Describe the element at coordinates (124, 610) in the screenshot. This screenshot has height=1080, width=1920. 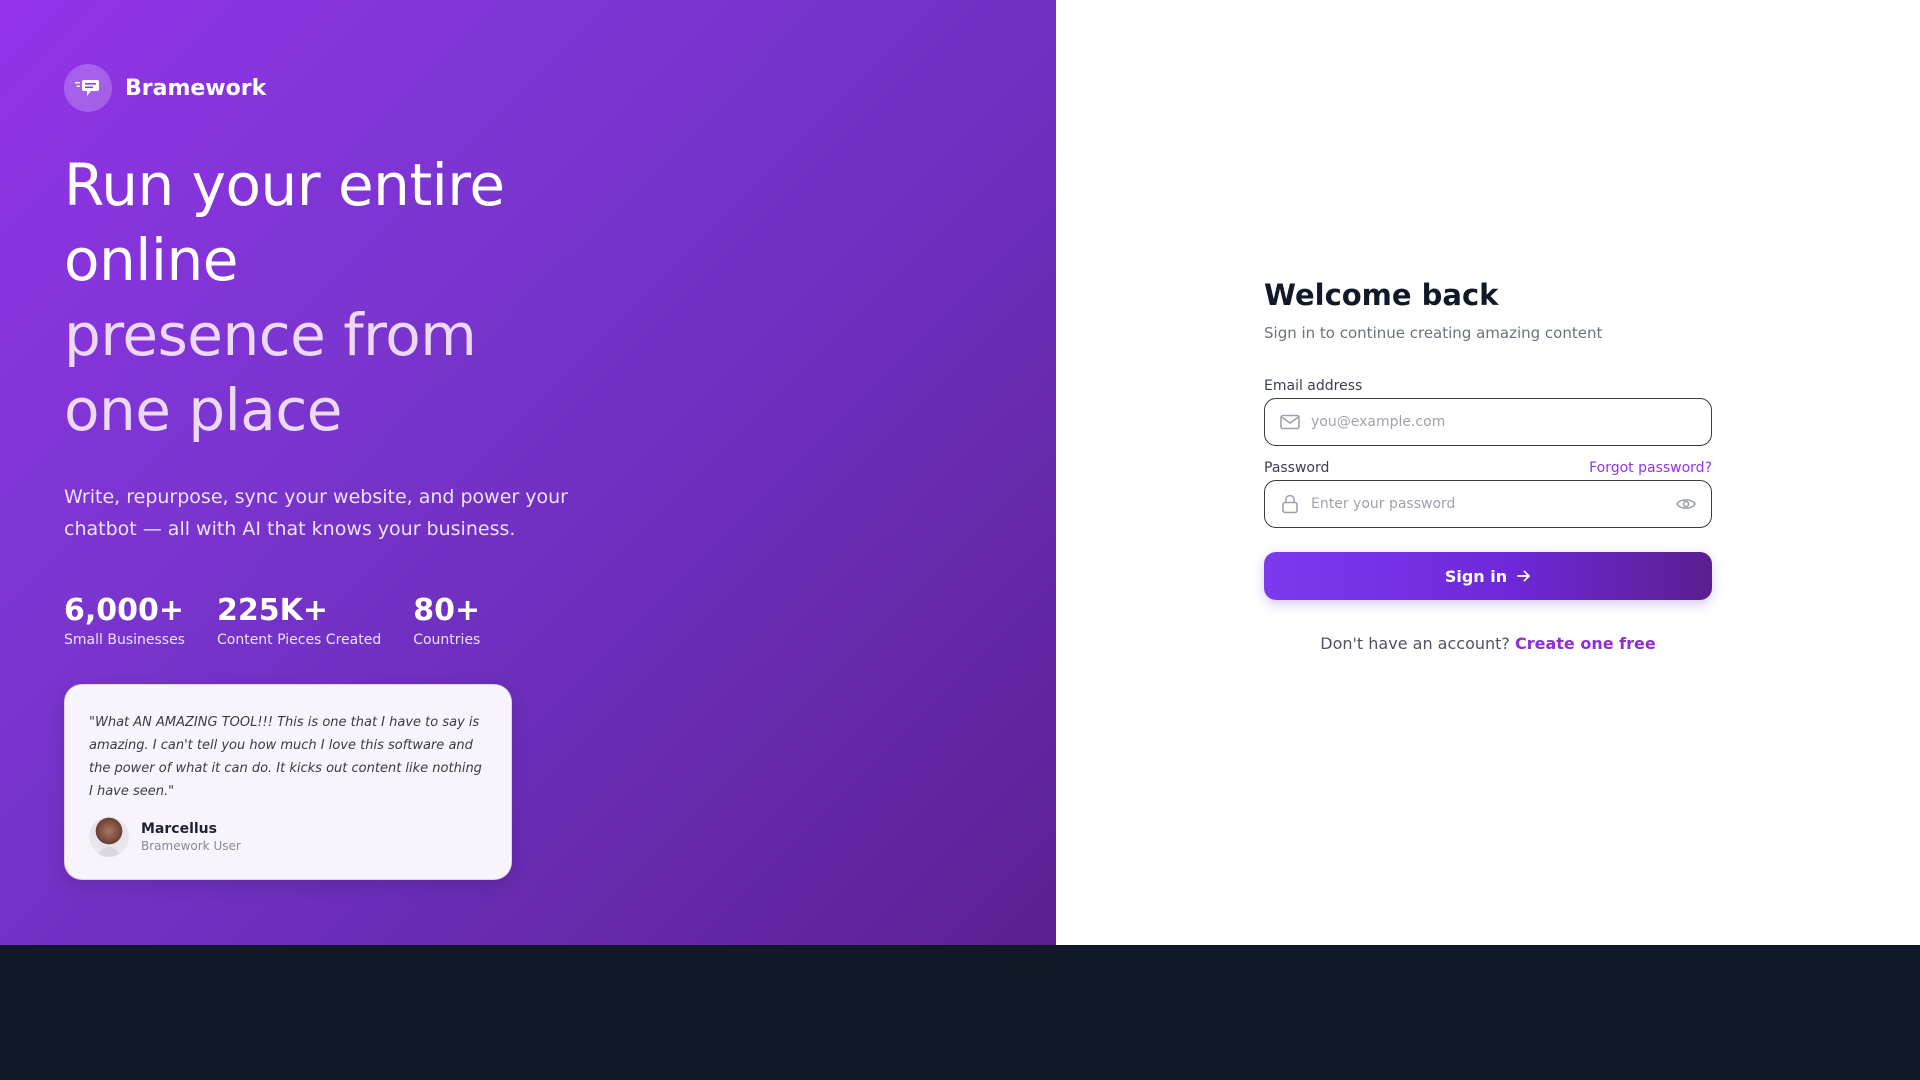
I see `stat-value: 6,000+` at that location.